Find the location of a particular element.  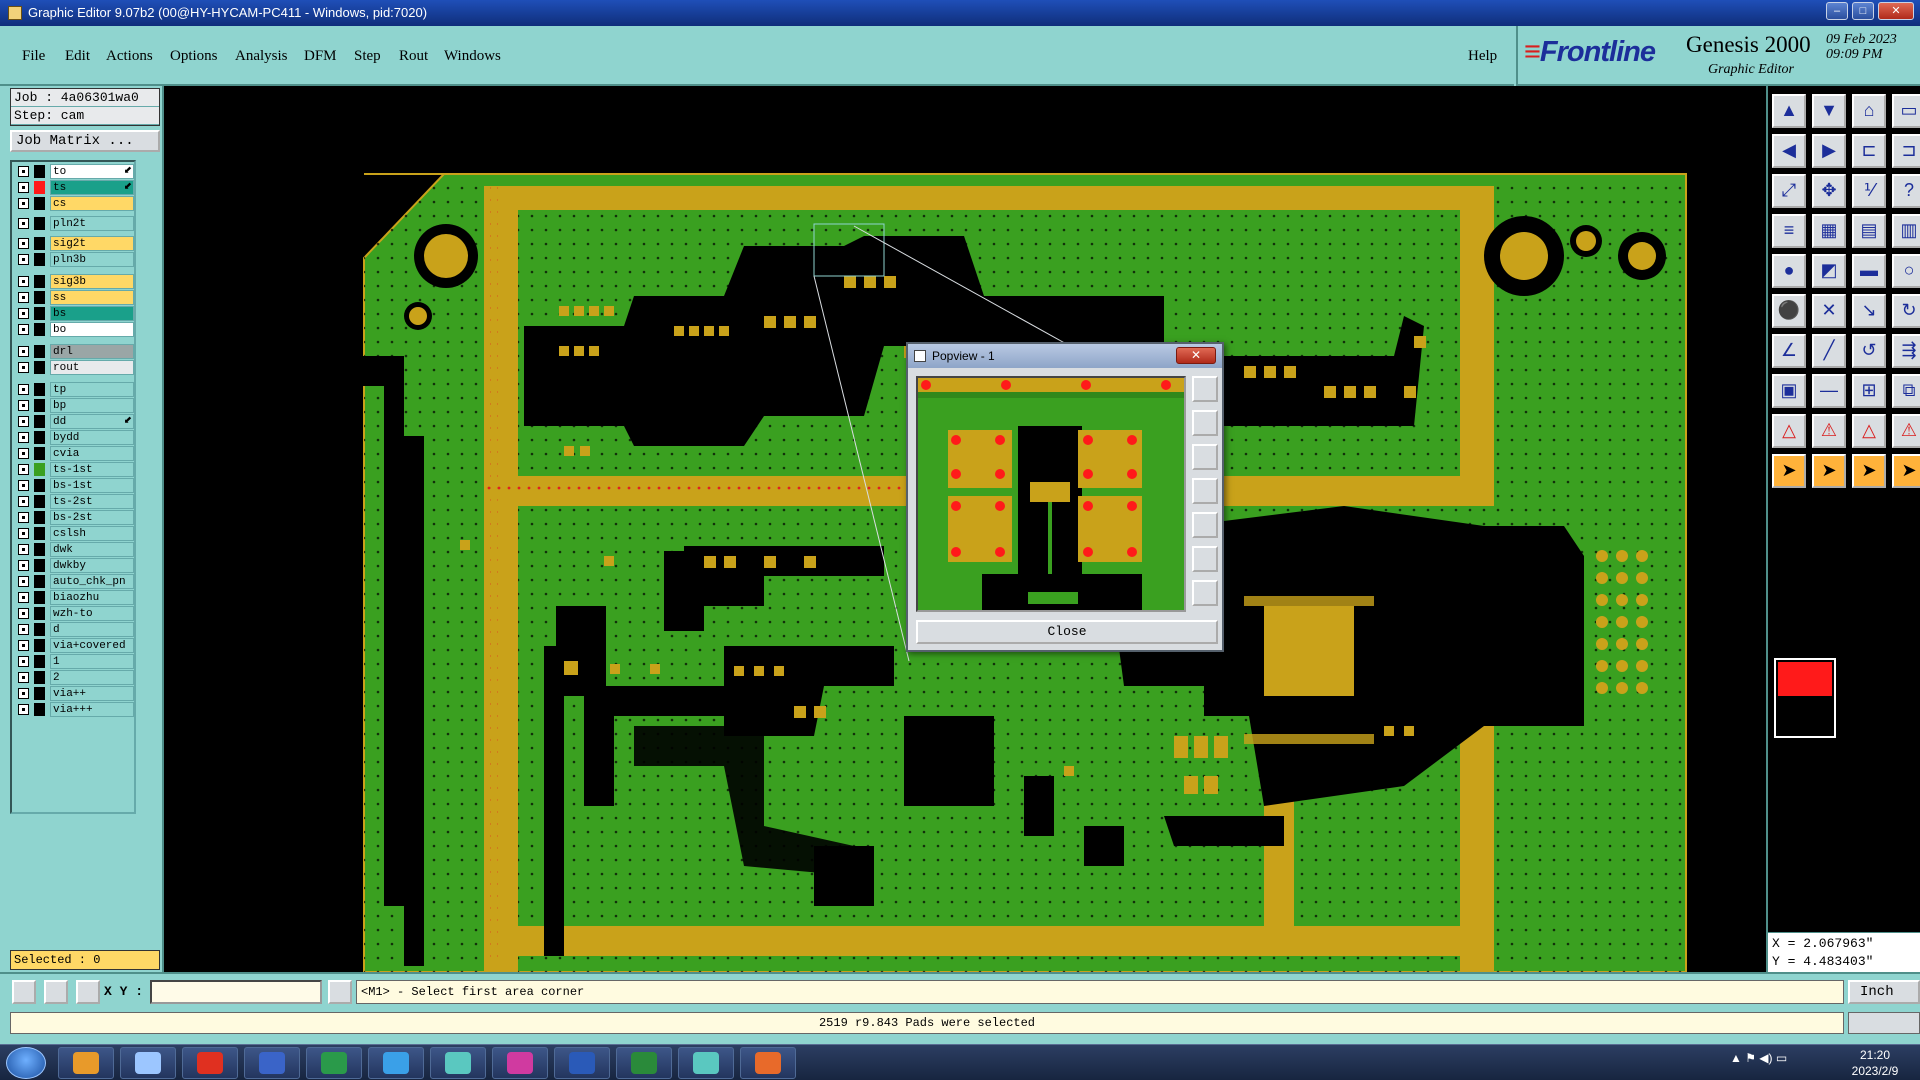

edit-icon: ⇶ is located at coordinates (1906, 351).